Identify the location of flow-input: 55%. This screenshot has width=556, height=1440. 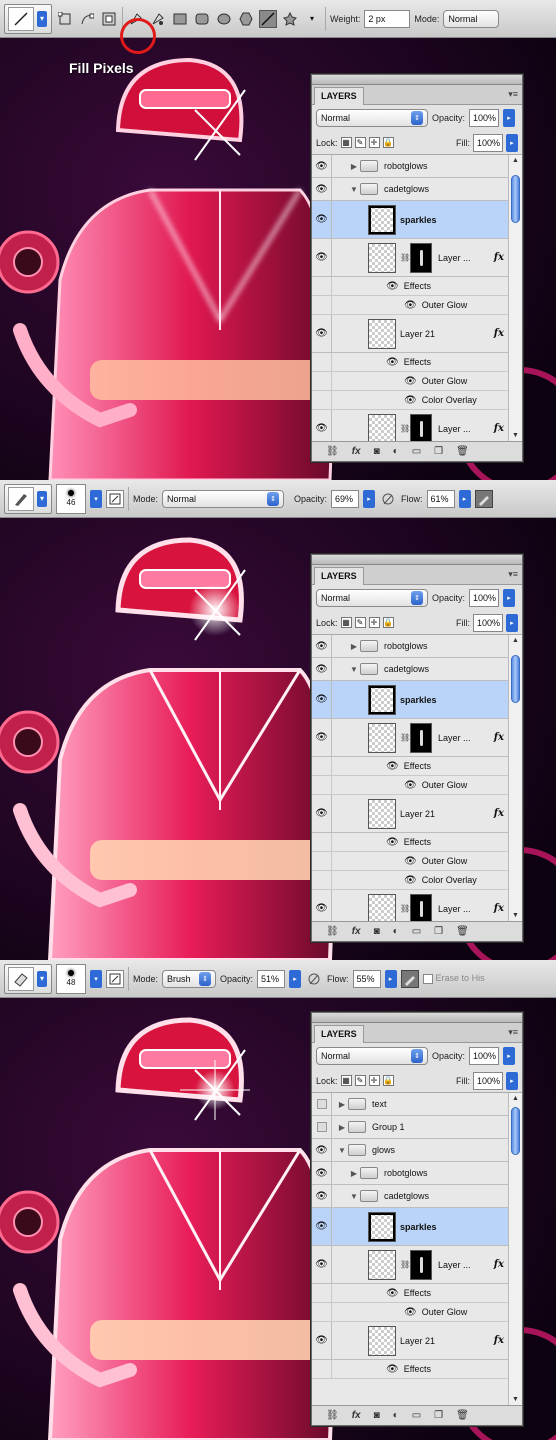
(366, 978).